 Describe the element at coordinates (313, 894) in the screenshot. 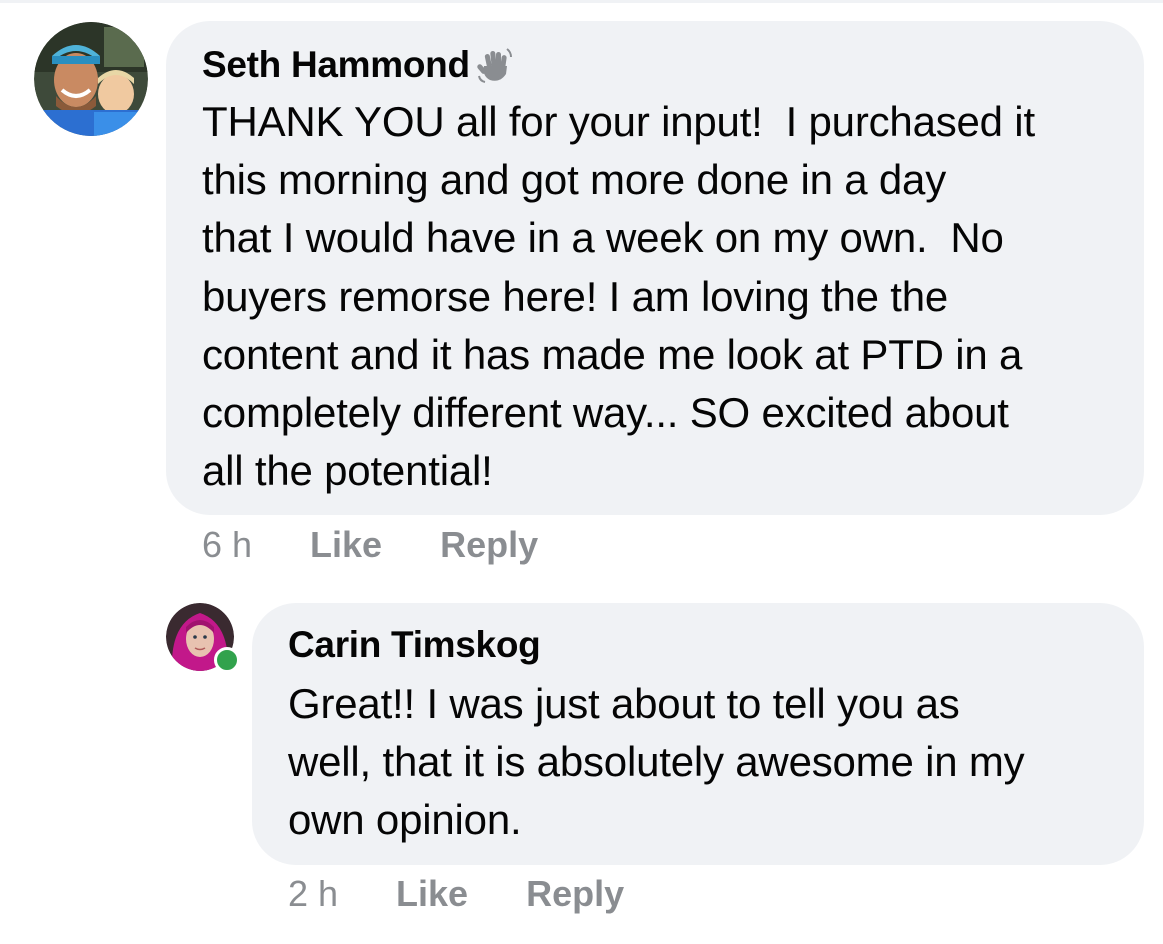

I see `comment-timestamp: 2 h` at that location.